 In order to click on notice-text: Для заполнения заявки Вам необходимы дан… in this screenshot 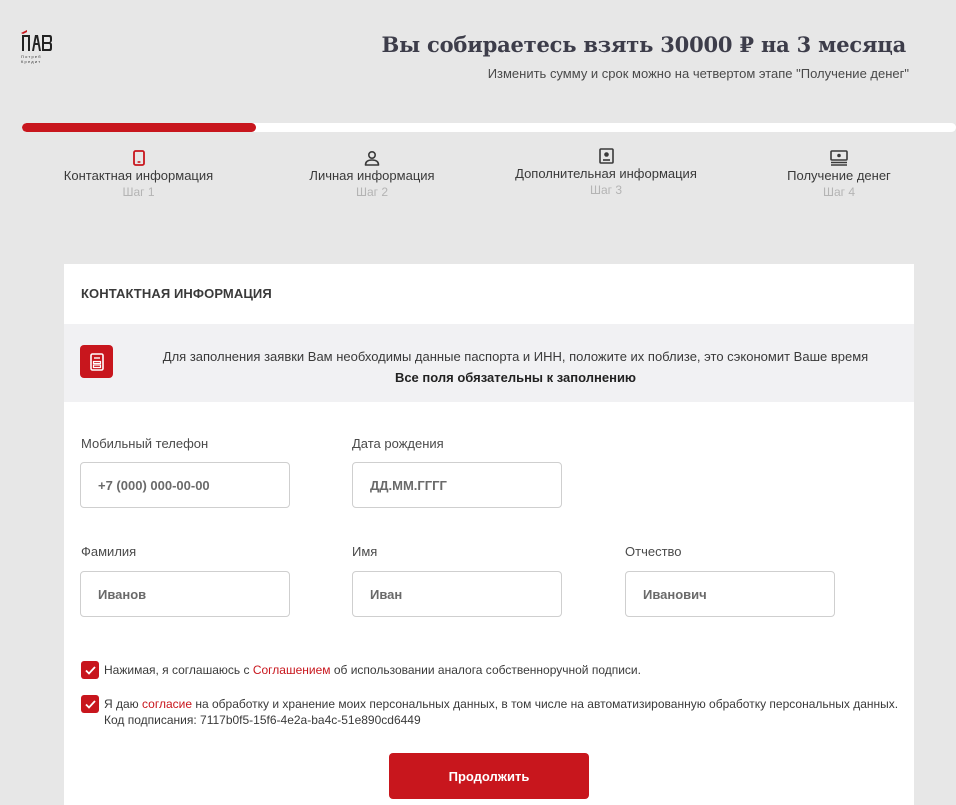, I will do `click(515, 367)`.